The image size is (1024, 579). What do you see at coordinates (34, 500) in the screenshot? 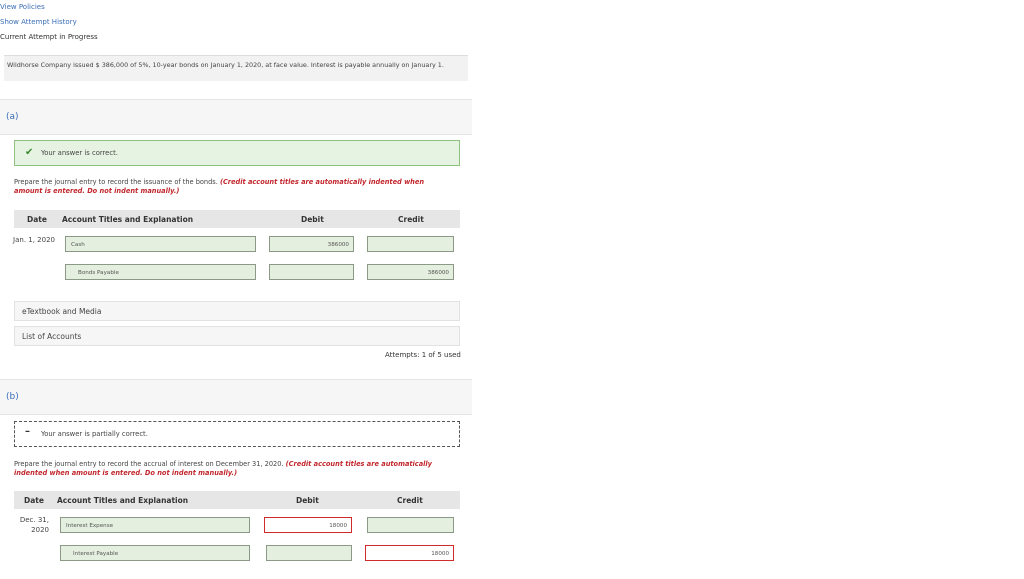
I see `header-date-b: Date` at bounding box center [34, 500].